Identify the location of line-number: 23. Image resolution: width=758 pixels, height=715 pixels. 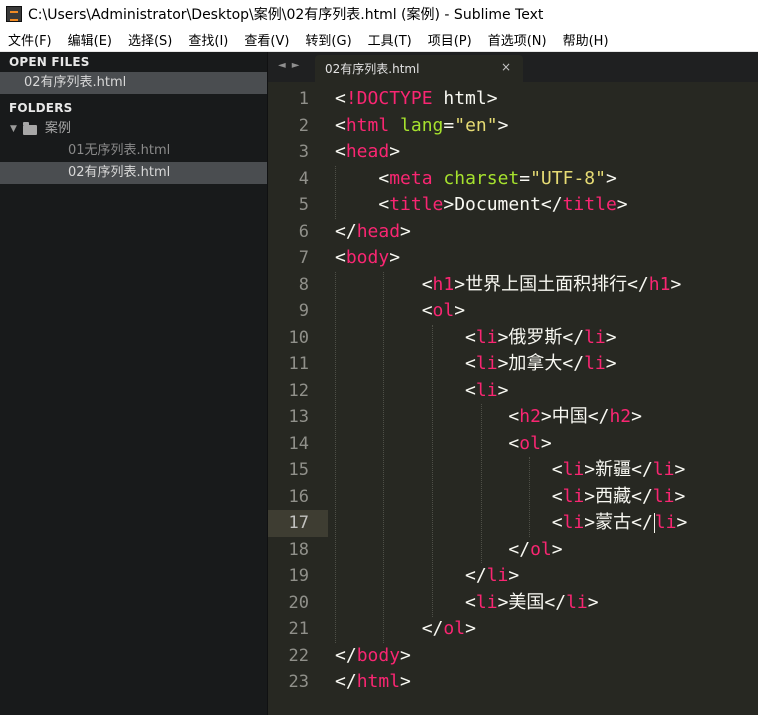
(298, 682).